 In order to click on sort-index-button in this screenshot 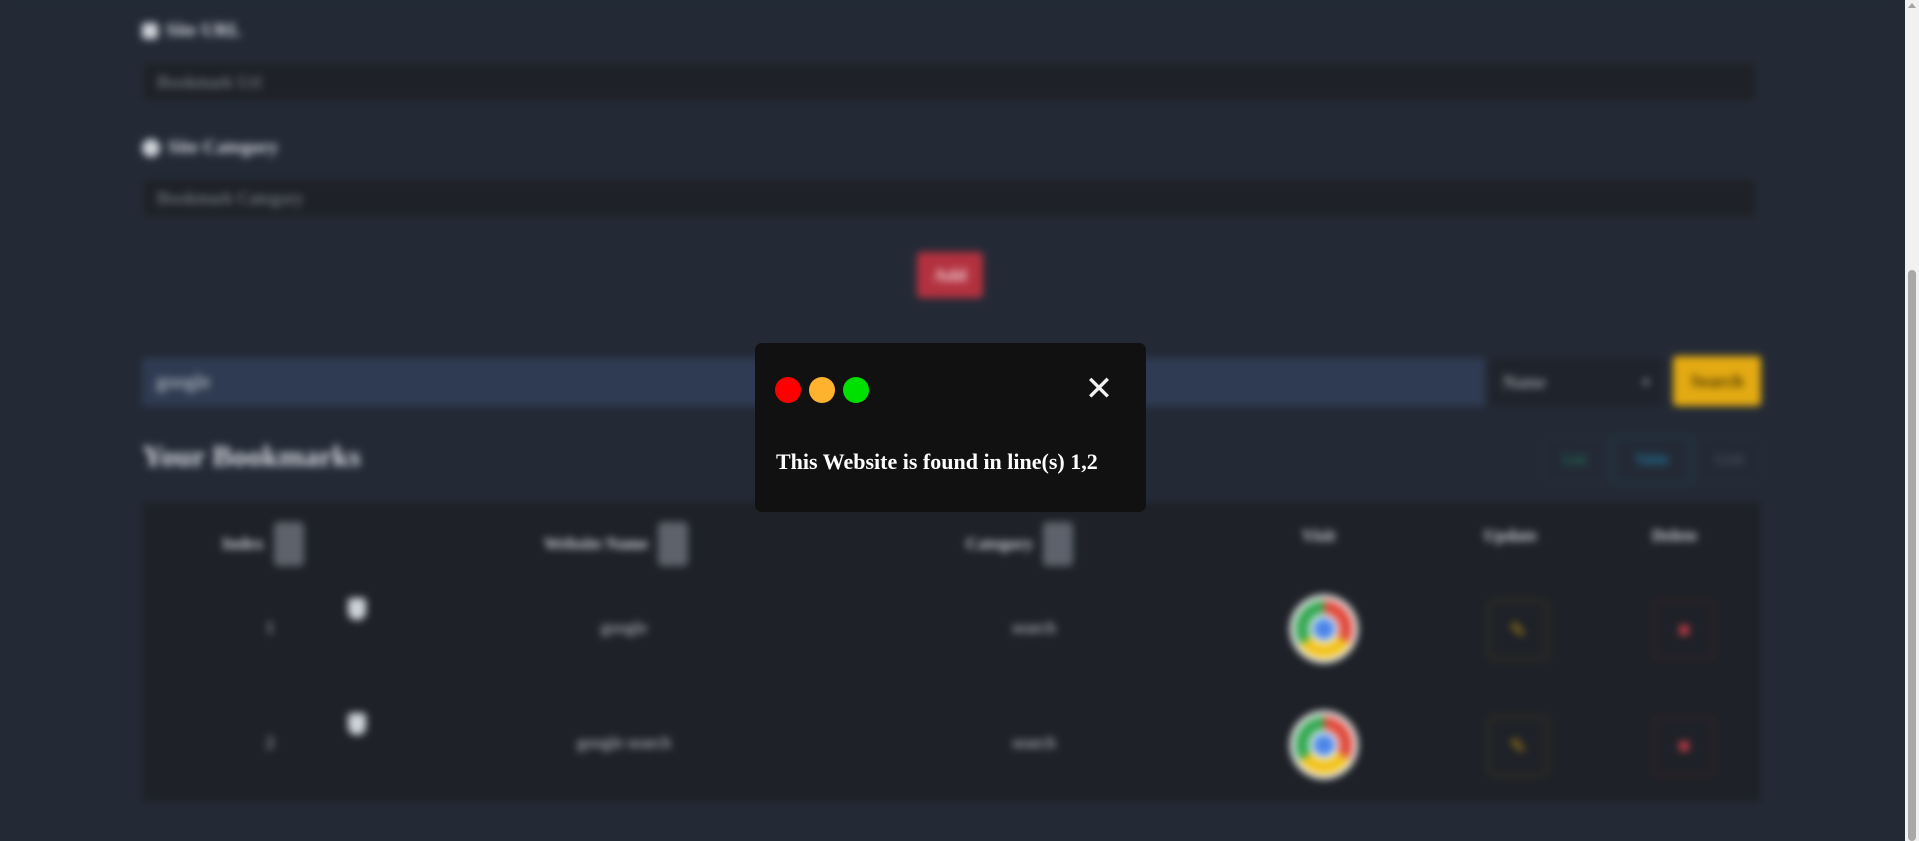, I will do `click(288, 544)`.